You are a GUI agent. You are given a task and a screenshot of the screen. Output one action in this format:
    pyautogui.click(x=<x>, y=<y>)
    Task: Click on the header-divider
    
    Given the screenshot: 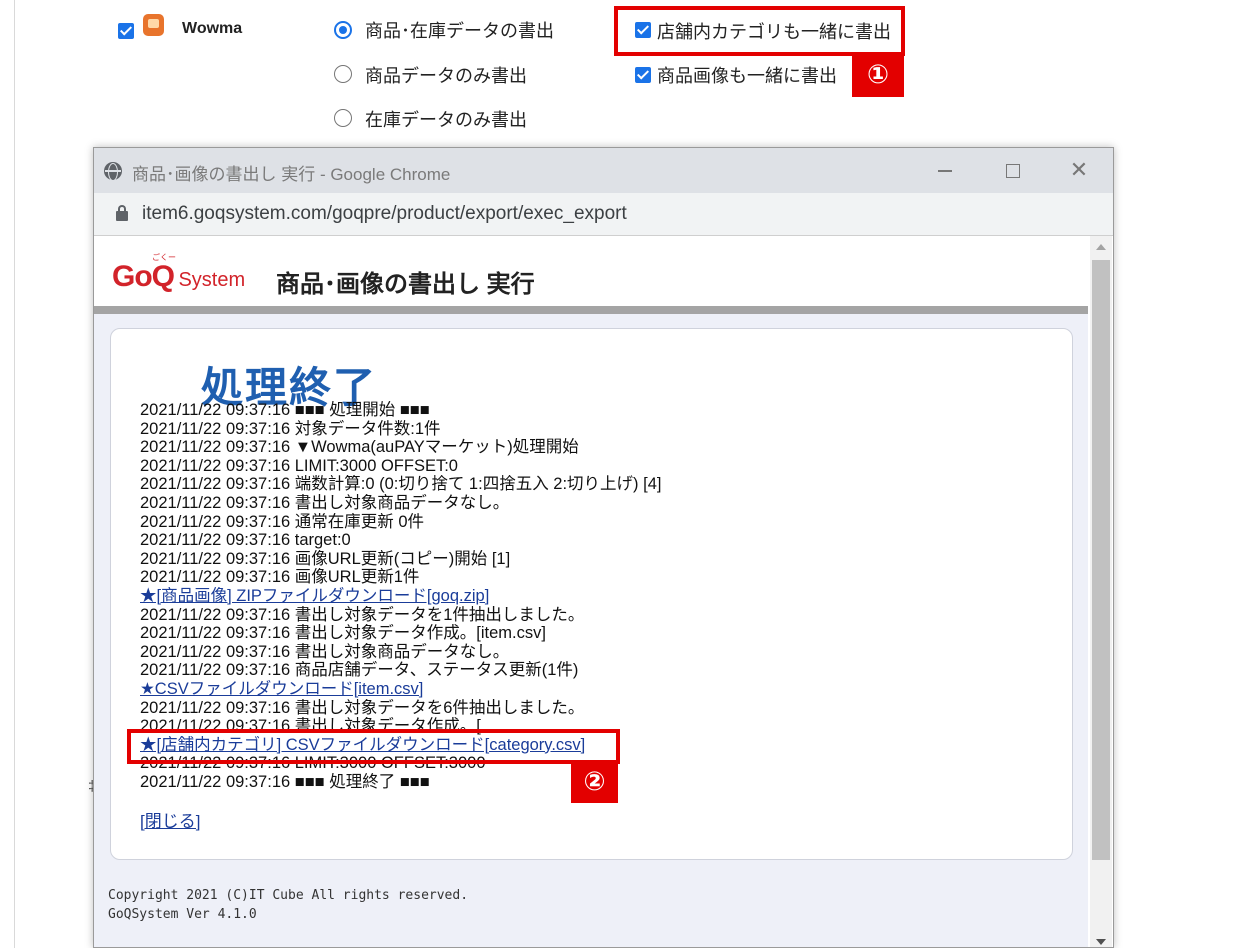 What is the action you would take?
    pyautogui.click(x=591, y=310)
    